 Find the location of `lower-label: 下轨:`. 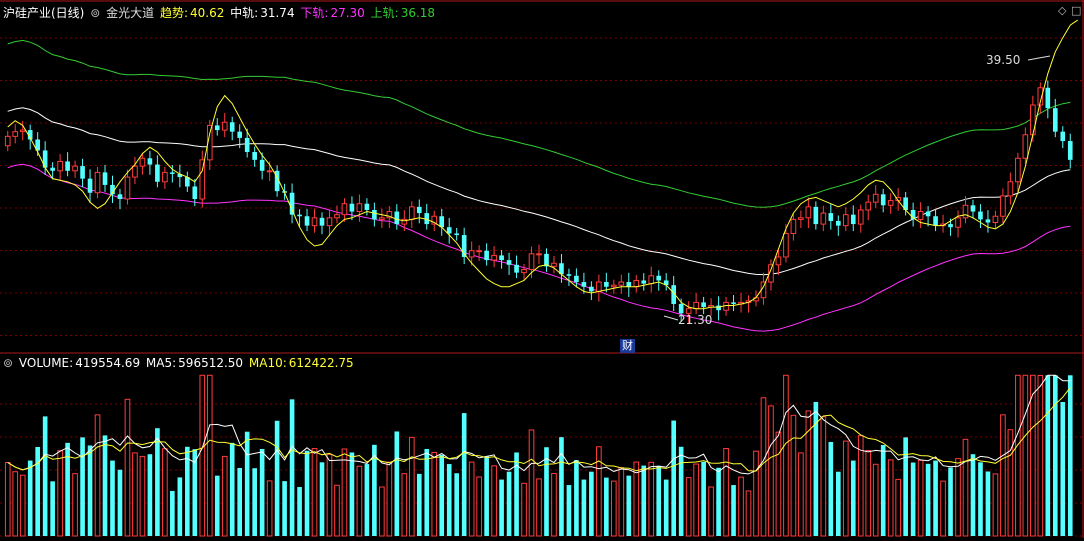

lower-label: 下轨: is located at coordinates (314, 13).